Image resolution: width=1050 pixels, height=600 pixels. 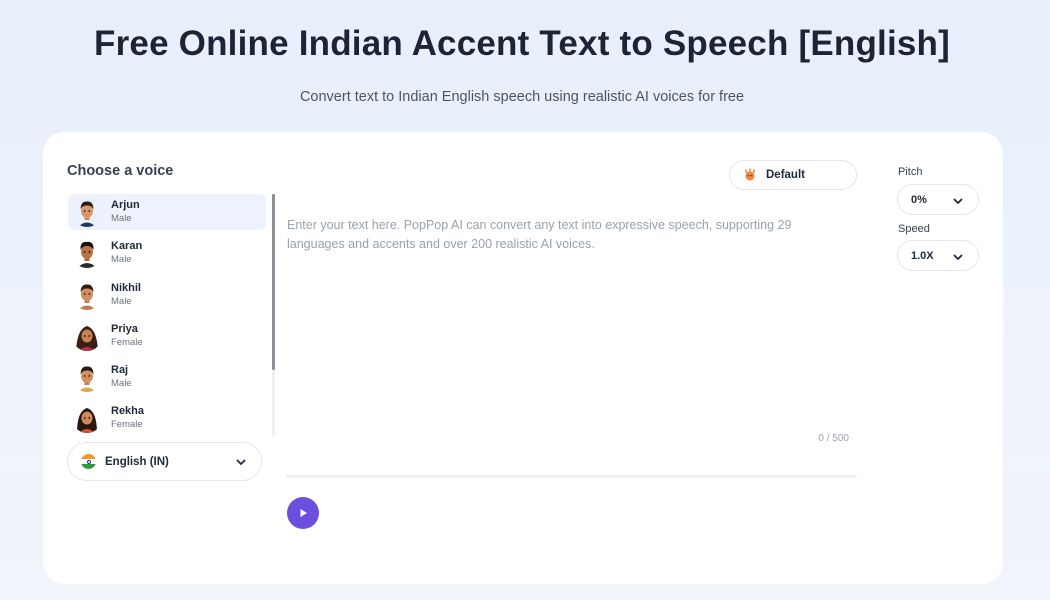 What do you see at coordinates (137, 461) in the screenshot?
I see `language-label: English (IN)` at bounding box center [137, 461].